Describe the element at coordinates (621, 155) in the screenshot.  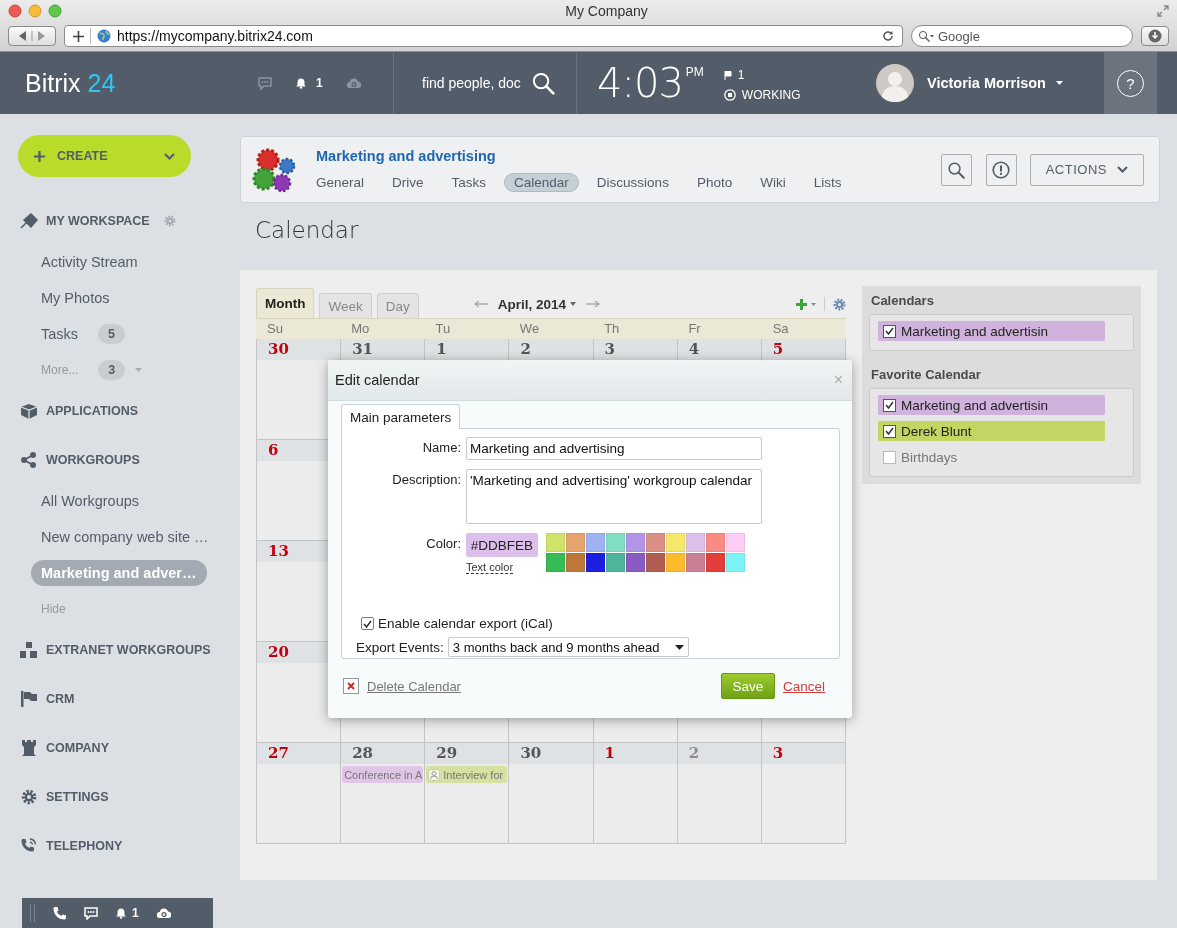
I see `group-title: Marketing and advertising` at that location.